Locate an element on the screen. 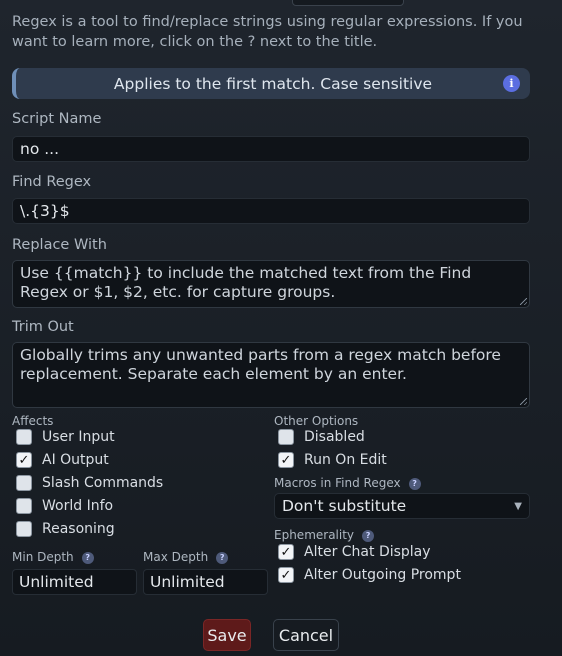 The height and width of the screenshot is (656, 562). max-depth-placeholder: Unlimited is located at coordinates (187, 582).